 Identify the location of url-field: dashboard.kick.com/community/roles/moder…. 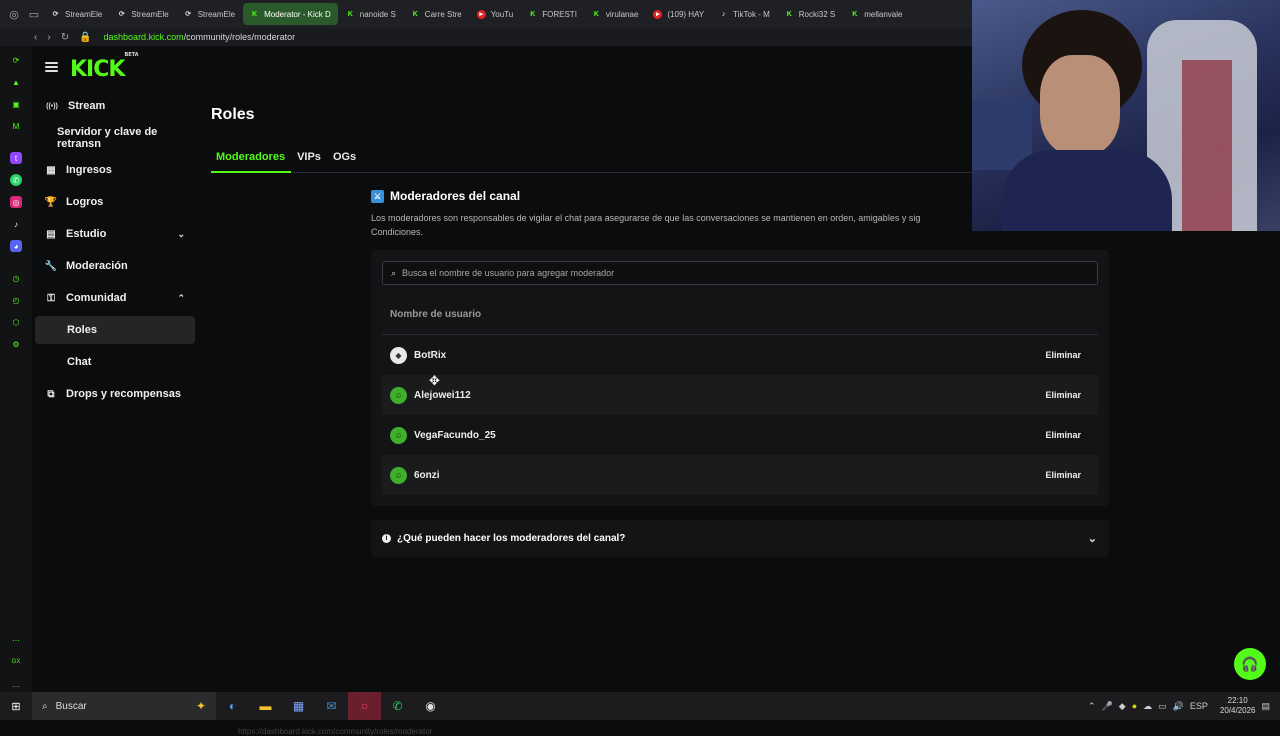
(200, 37).